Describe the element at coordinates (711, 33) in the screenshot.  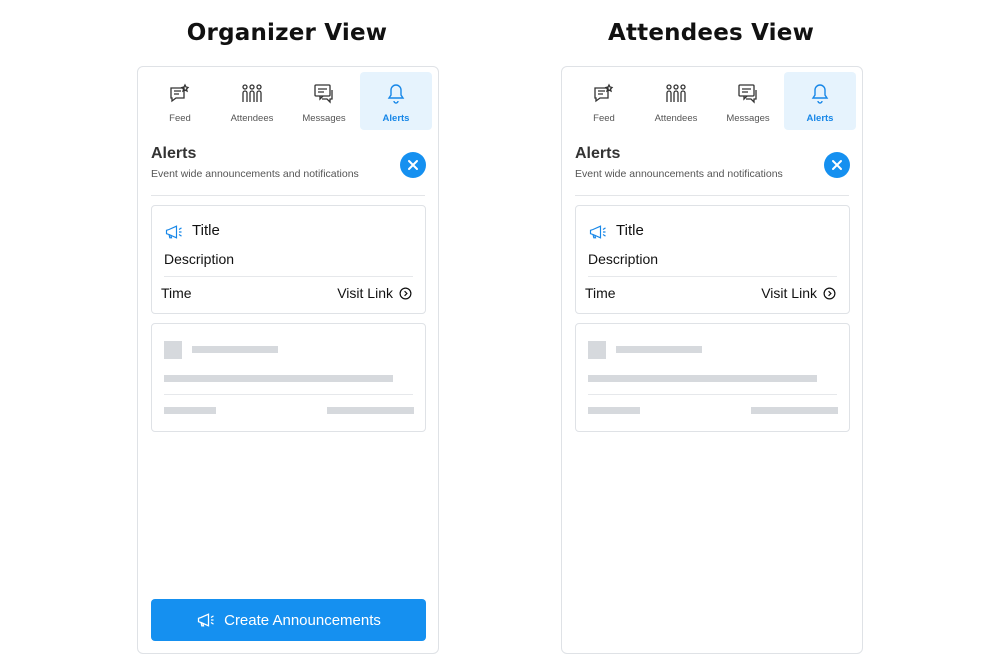
I see `attendees-view-heading: Attendees View` at that location.